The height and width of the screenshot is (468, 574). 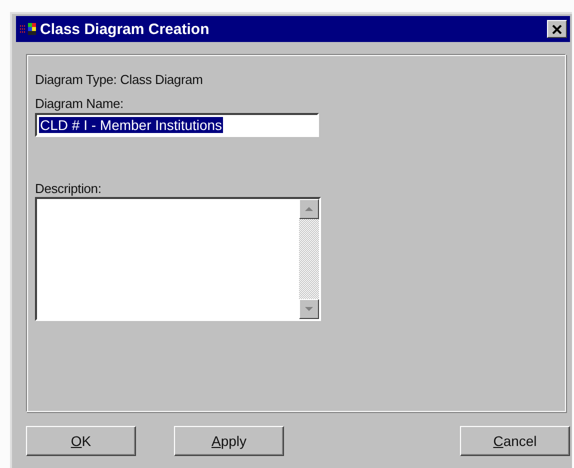 I want to click on app-icon, so click(x=28, y=29).